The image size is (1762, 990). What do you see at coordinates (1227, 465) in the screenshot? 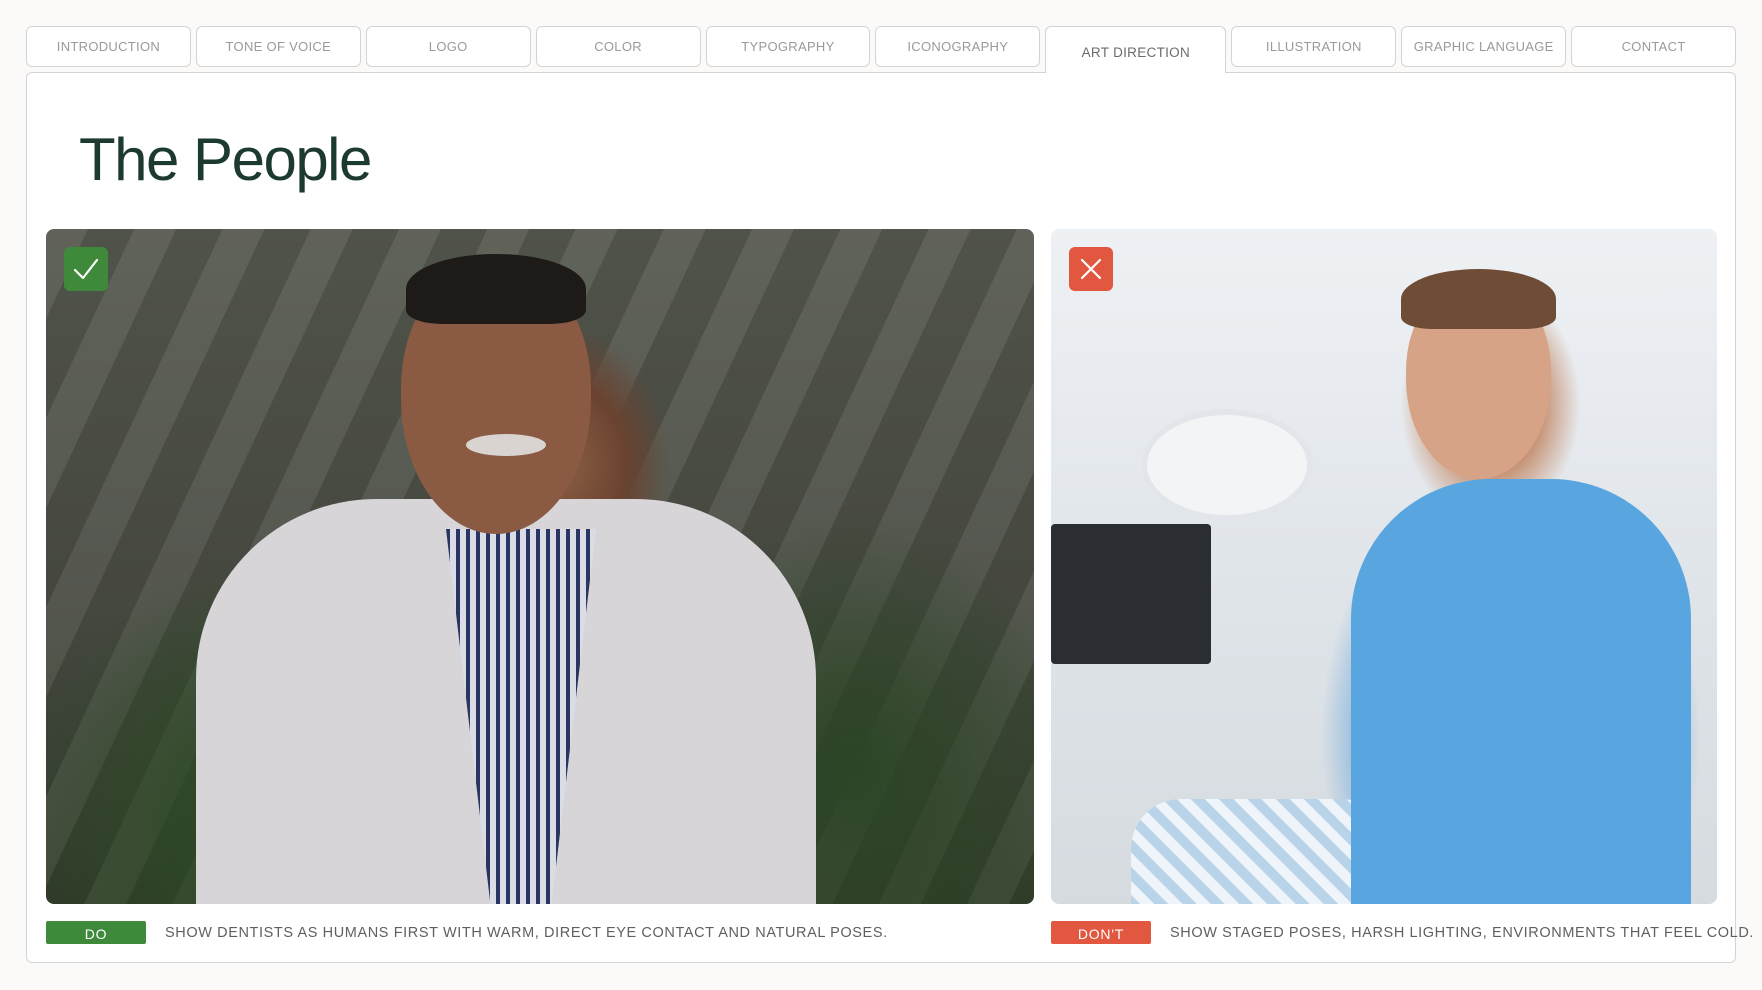
I see `dental-lamp-shape` at bounding box center [1227, 465].